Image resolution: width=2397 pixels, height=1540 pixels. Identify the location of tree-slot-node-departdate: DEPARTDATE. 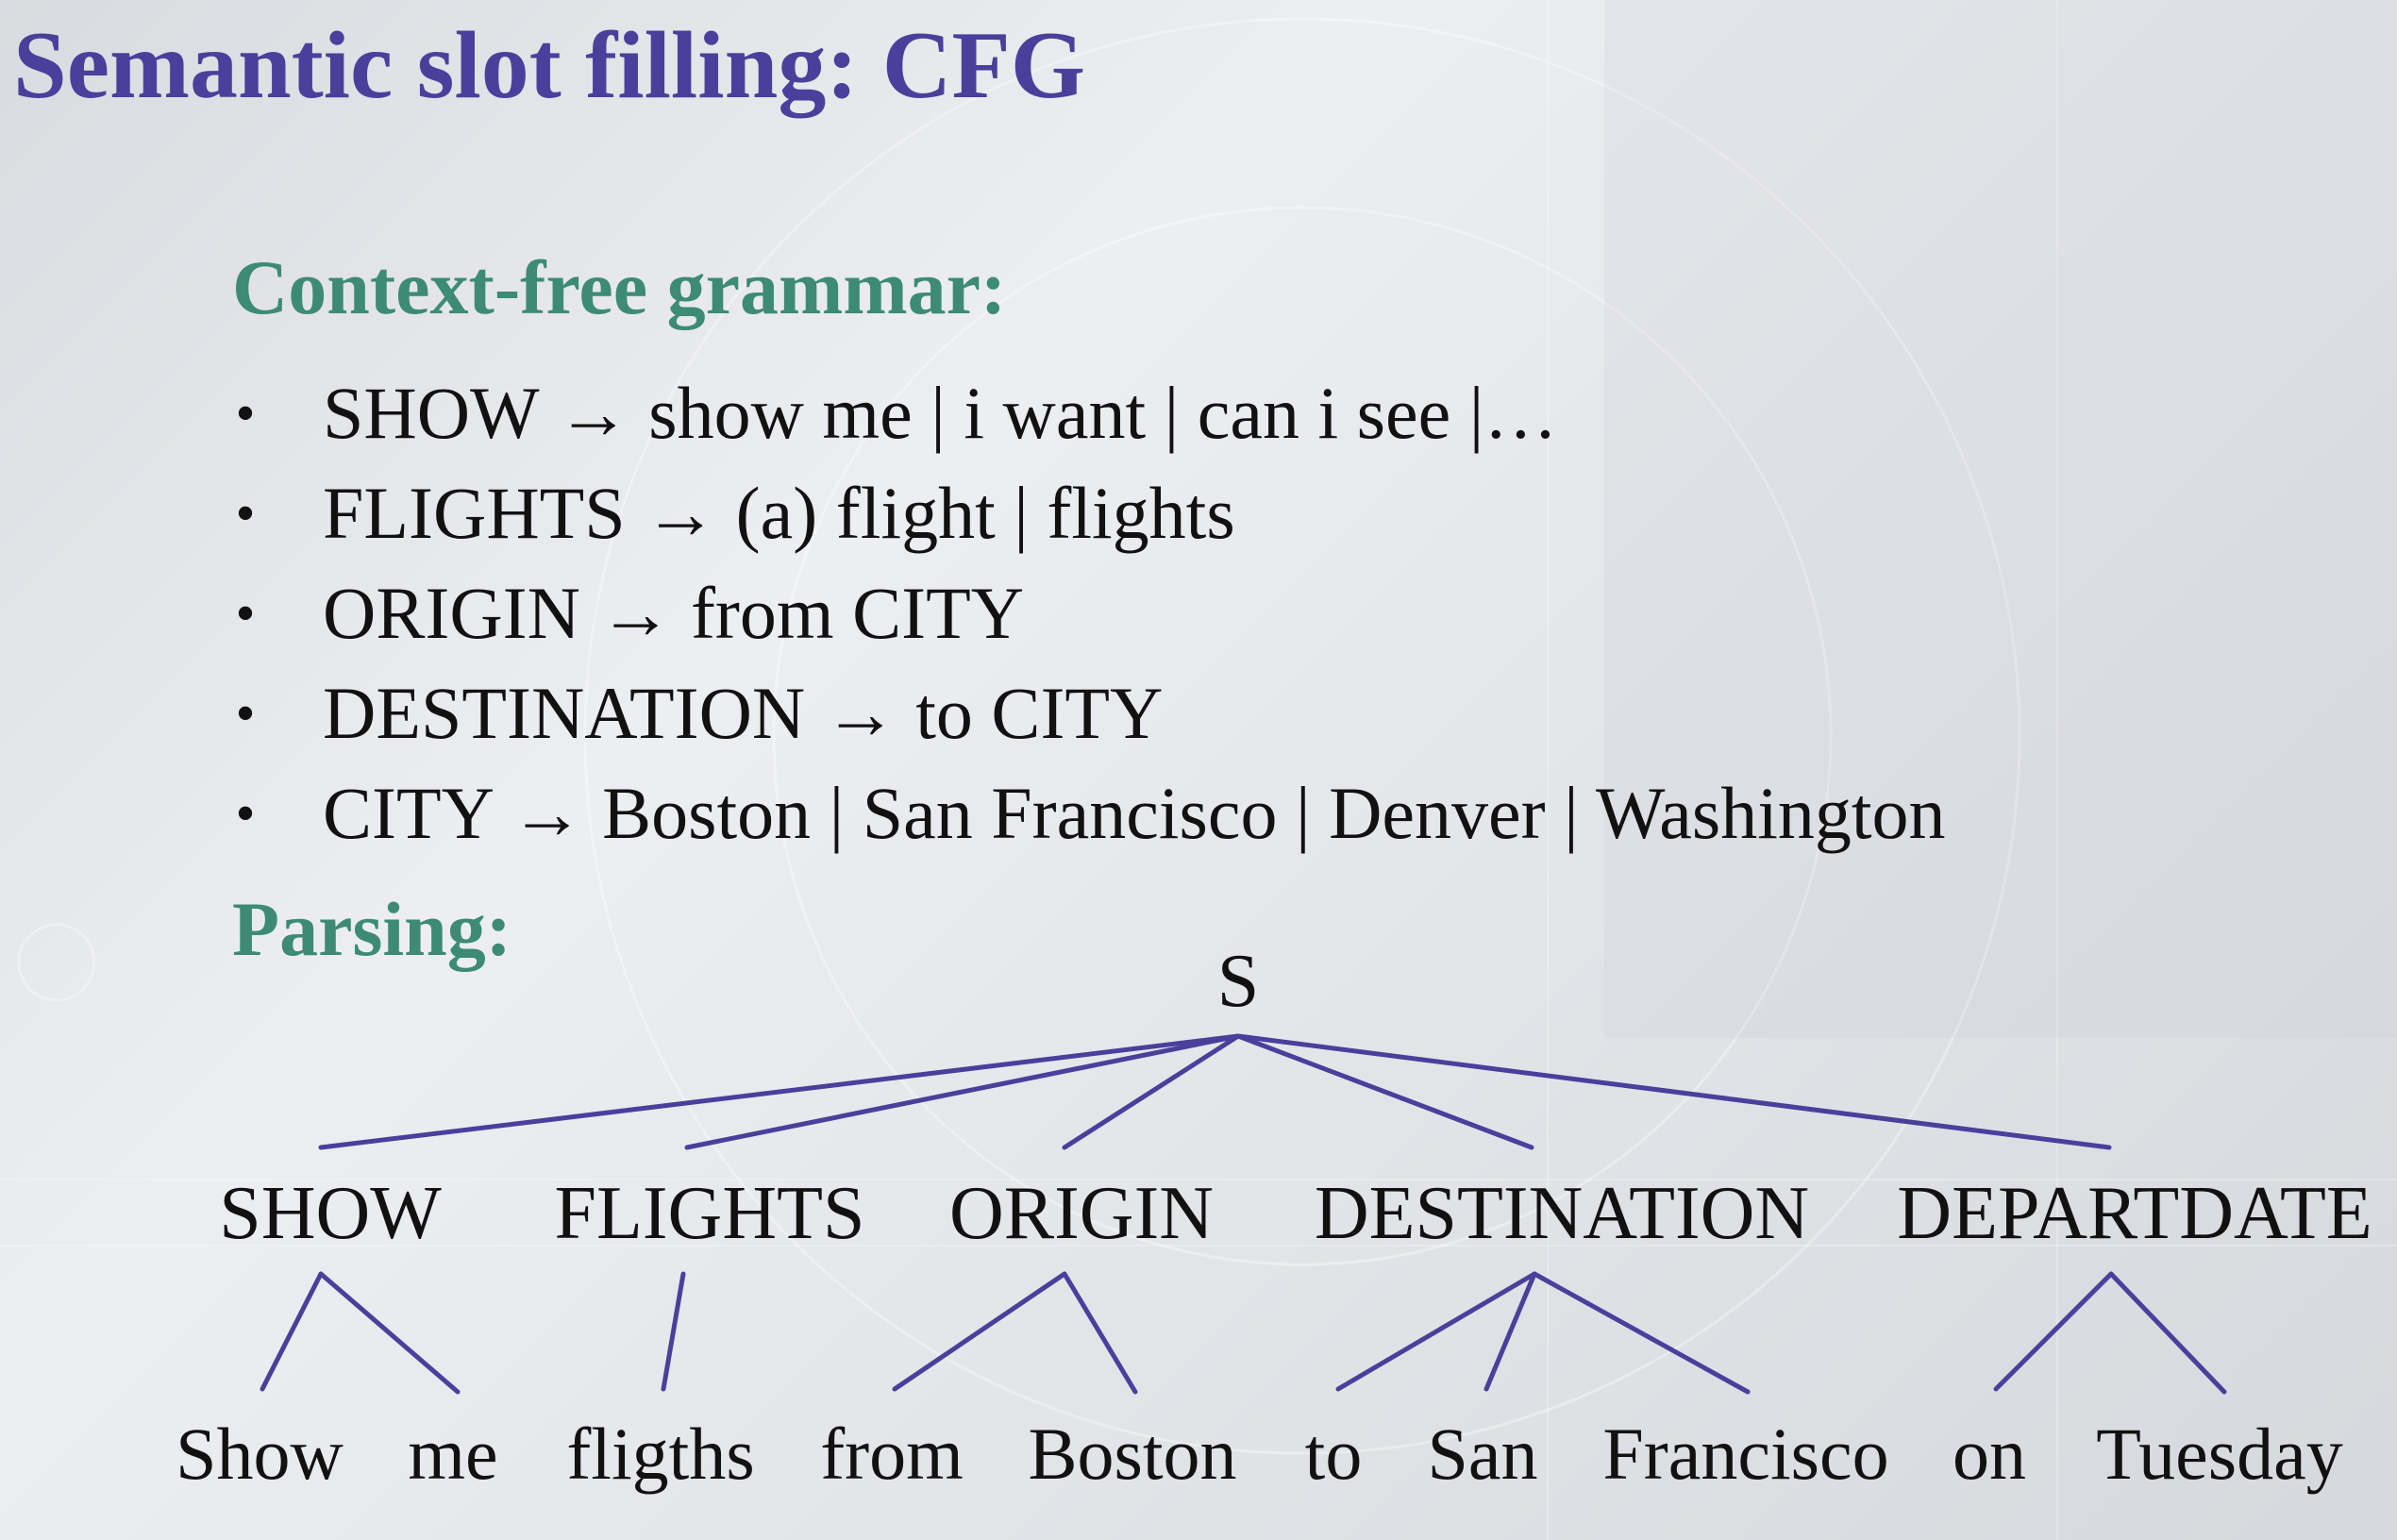
(2134, 1213).